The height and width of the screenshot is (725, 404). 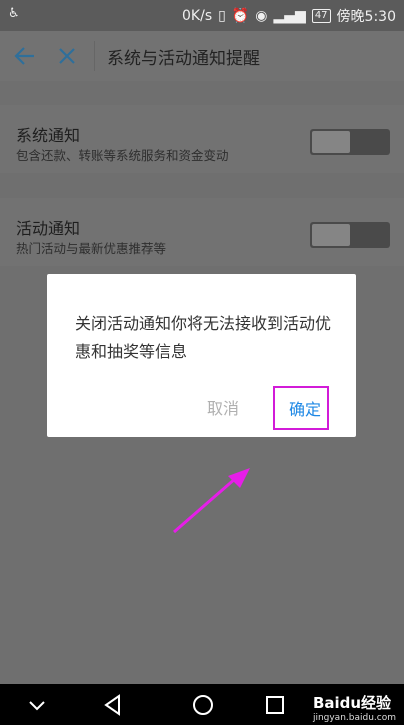 What do you see at coordinates (94, 56) in the screenshot?
I see `header-divider` at bounding box center [94, 56].